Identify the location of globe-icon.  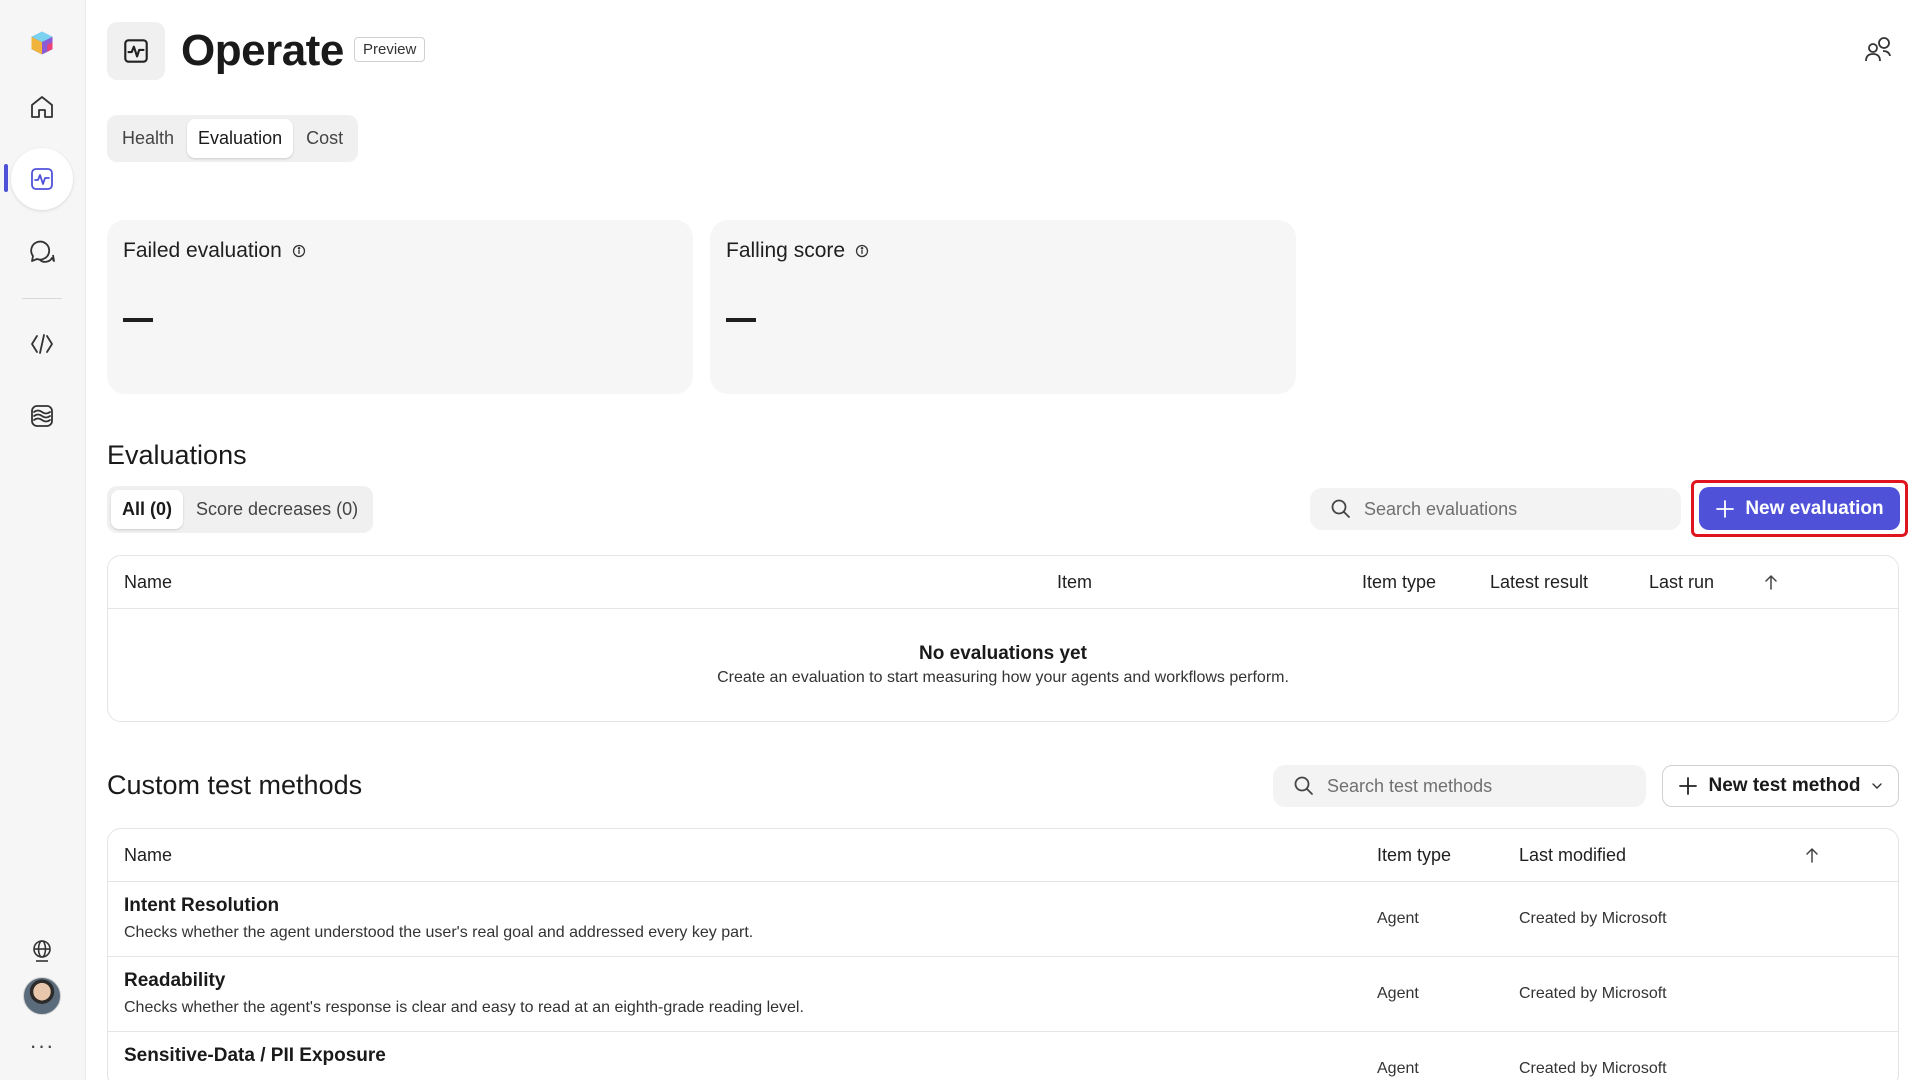
(42, 951).